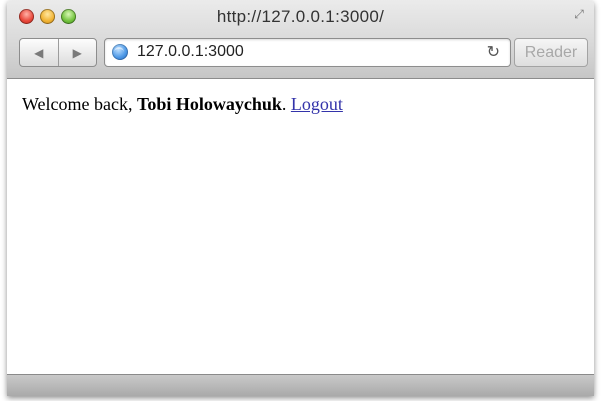  I want to click on welcome-line: Welcome back, Tobi Holowaychuk. Logout, so click(182, 104).